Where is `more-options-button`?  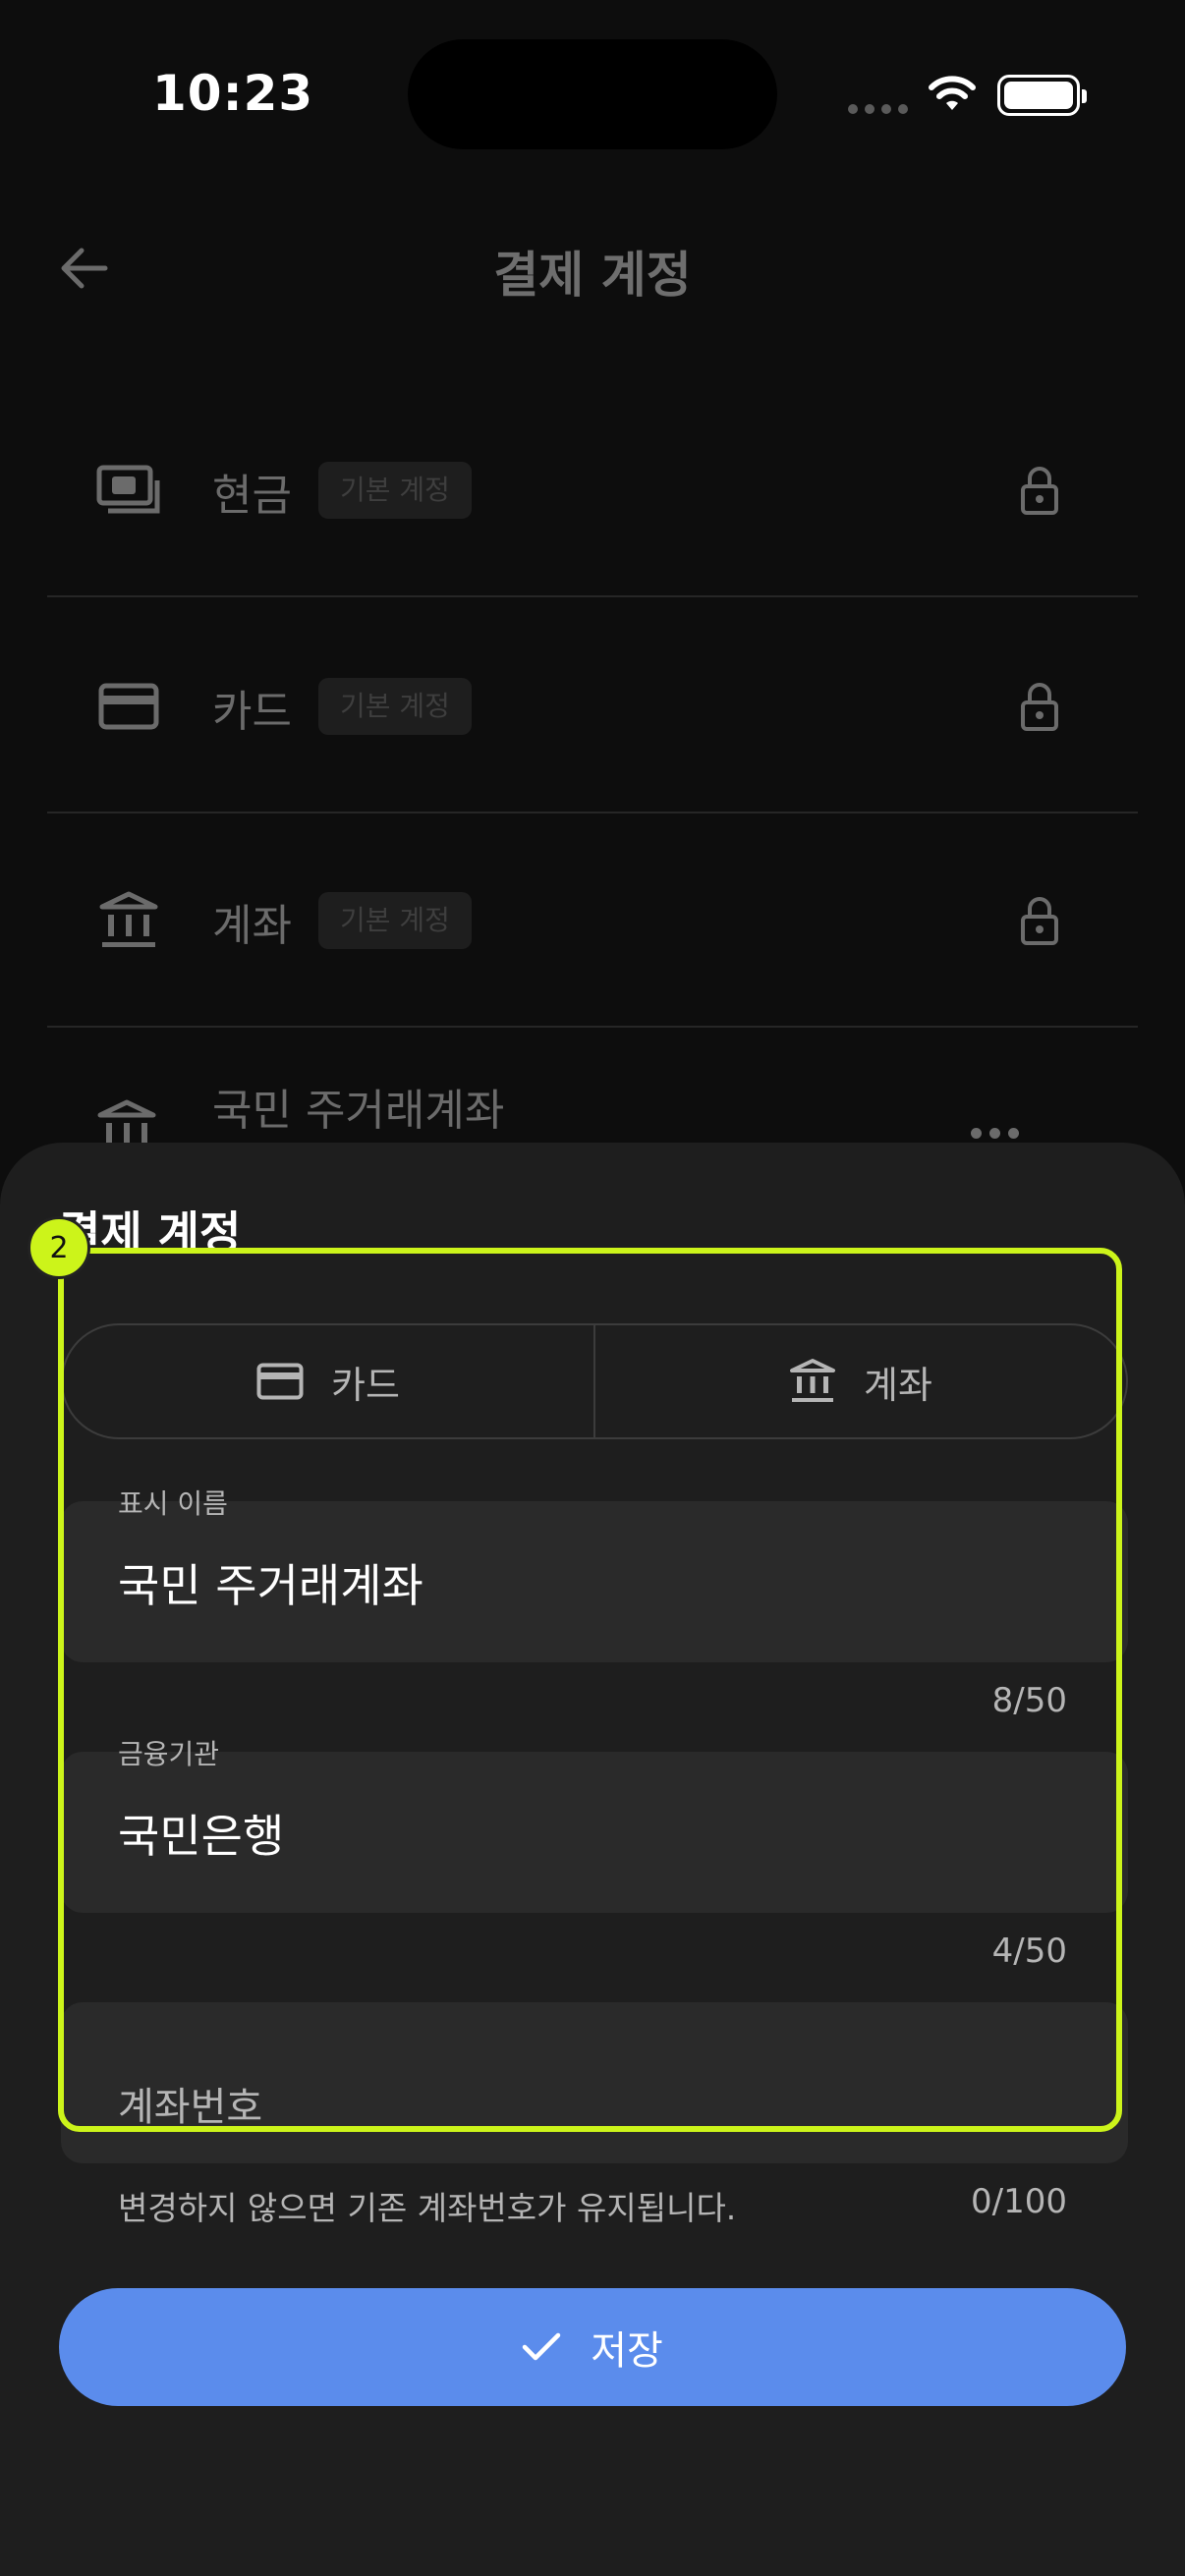
more-options-button is located at coordinates (995, 1133).